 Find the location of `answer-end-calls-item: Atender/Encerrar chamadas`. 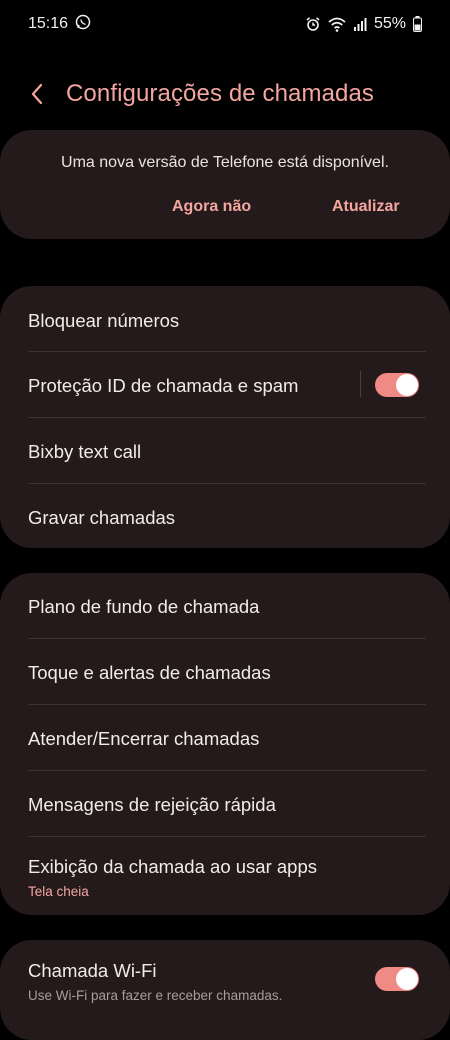

answer-end-calls-item: Atender/Encerrar chamadas is located at coordinates (227, 739).